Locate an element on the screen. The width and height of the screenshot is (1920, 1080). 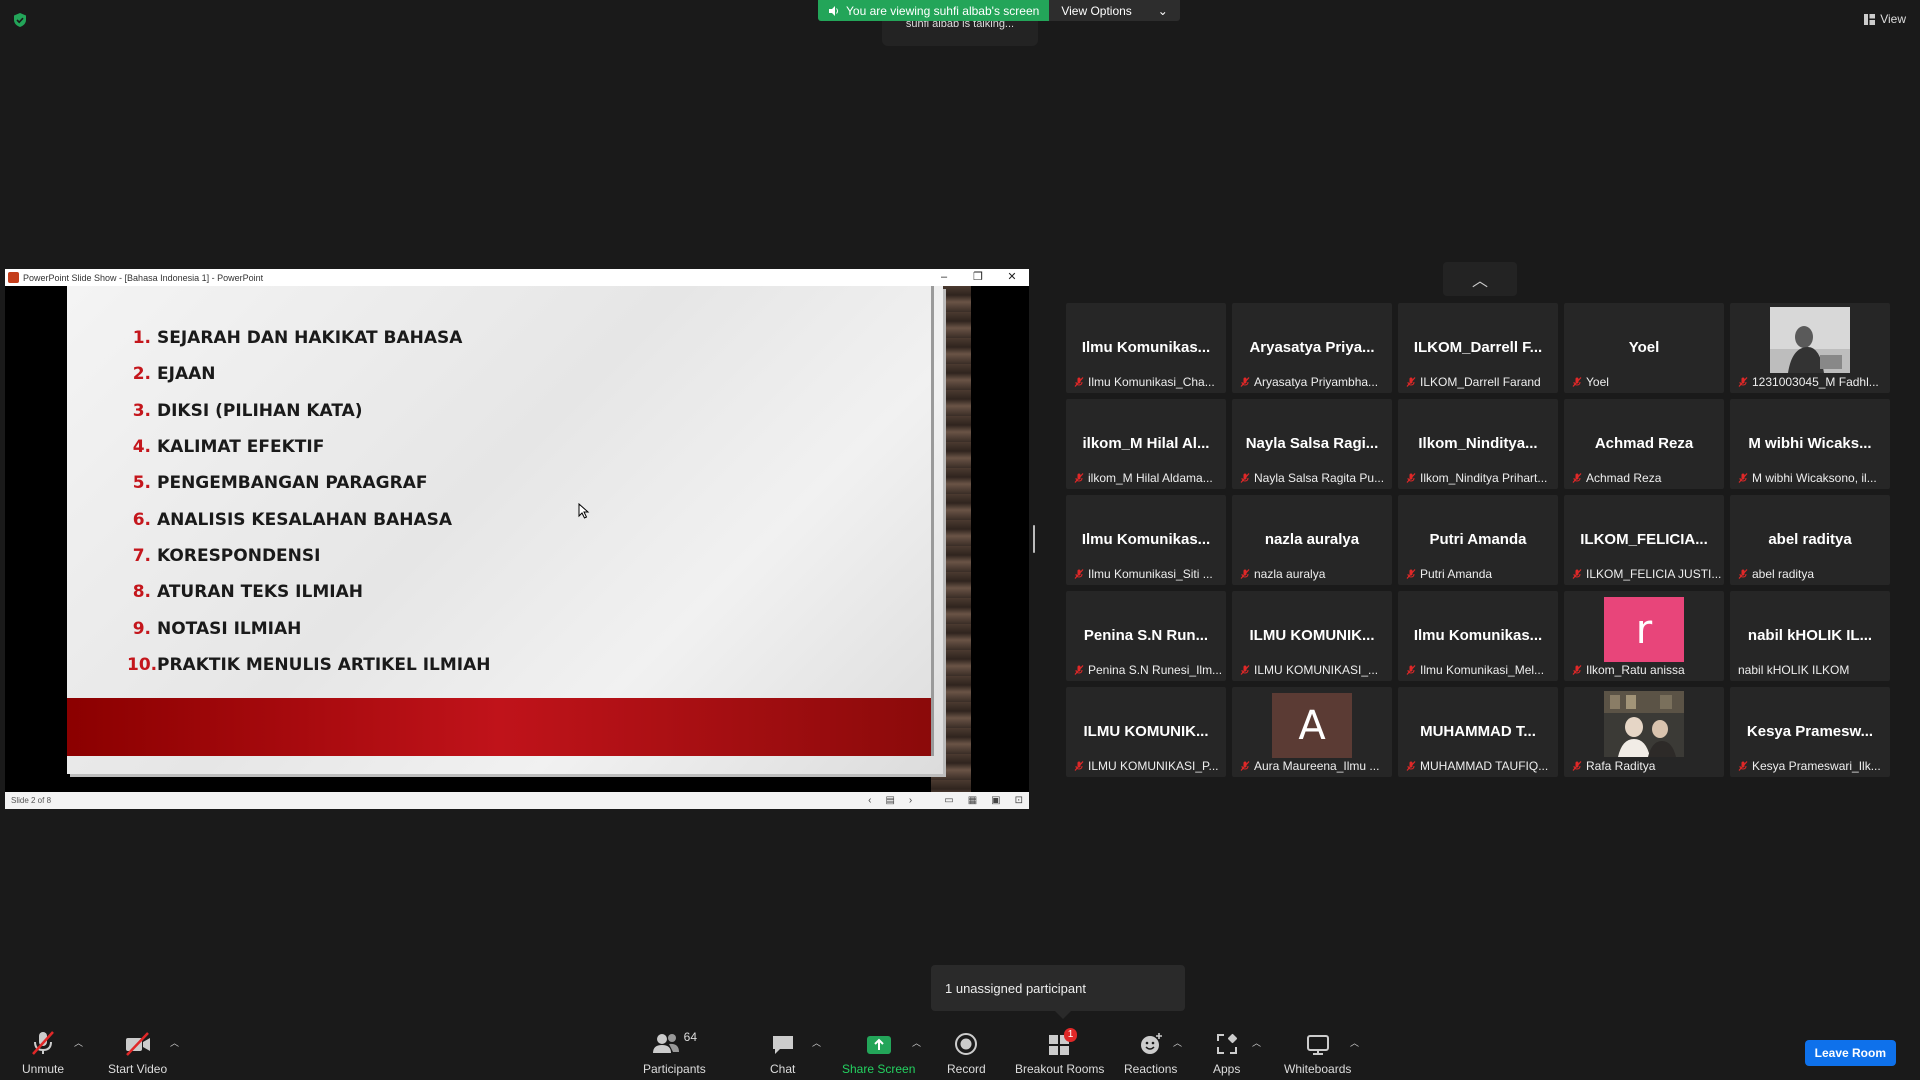
whiteboards-button: Whiteboards is located at coordinates (1317, 1053).